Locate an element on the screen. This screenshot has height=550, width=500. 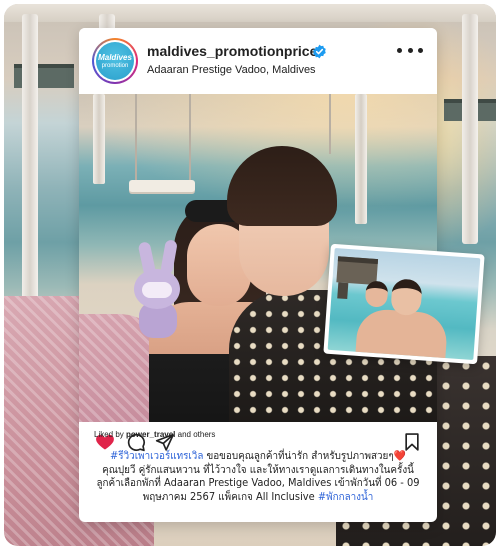
post-location: Adaaran Prestige Vadoo, Maldives is located at coordinates (231, 70).